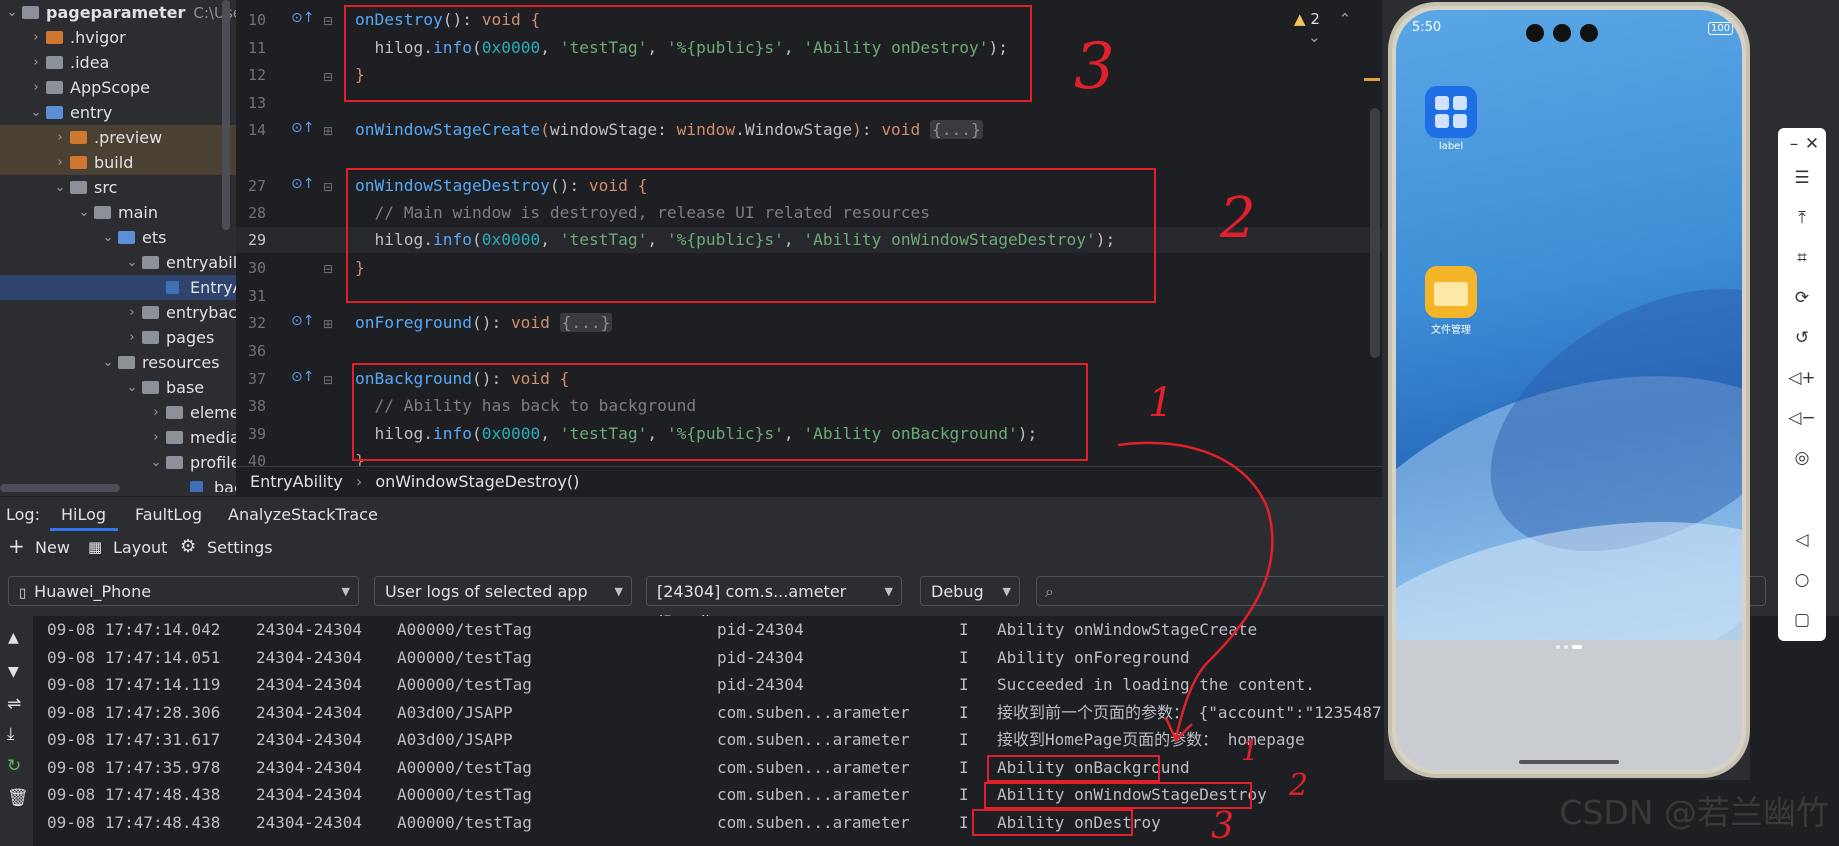 This screenshot has height=846, width=1839. Describe the element at coordinates (226, 115) in the screenshot. I see `tree-scrollbar` at that location.